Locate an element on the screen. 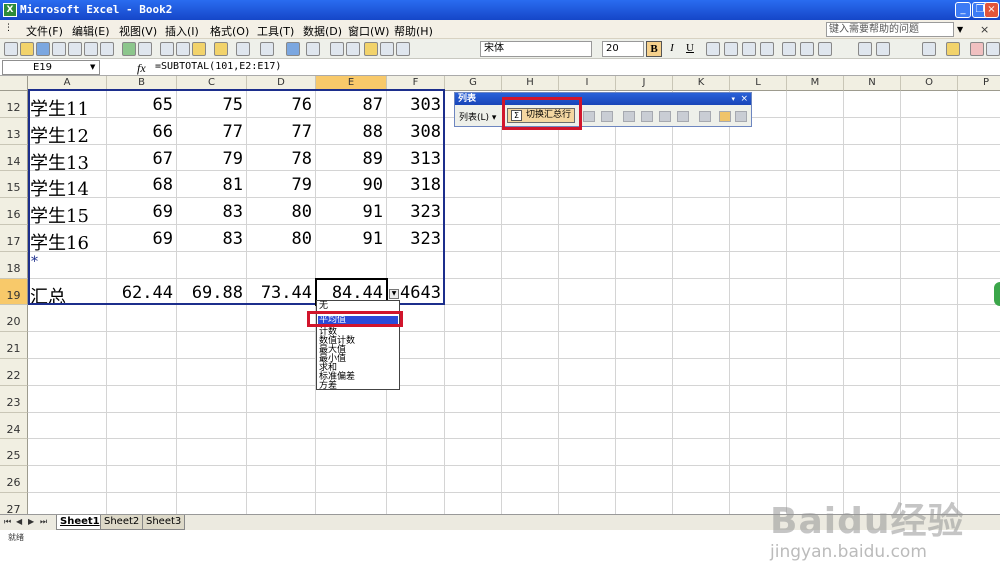  column-header-n: N is located at coordinates (872, 83).